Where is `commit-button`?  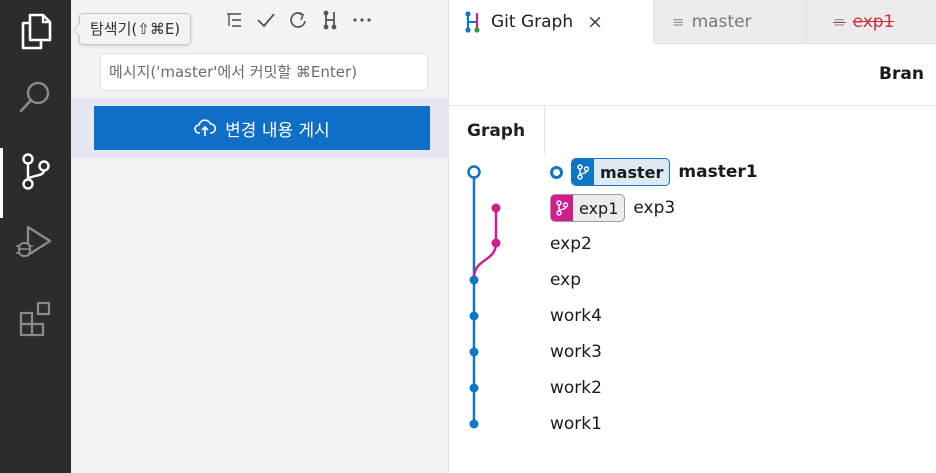
commit-button is located at coordinates (266, 20).